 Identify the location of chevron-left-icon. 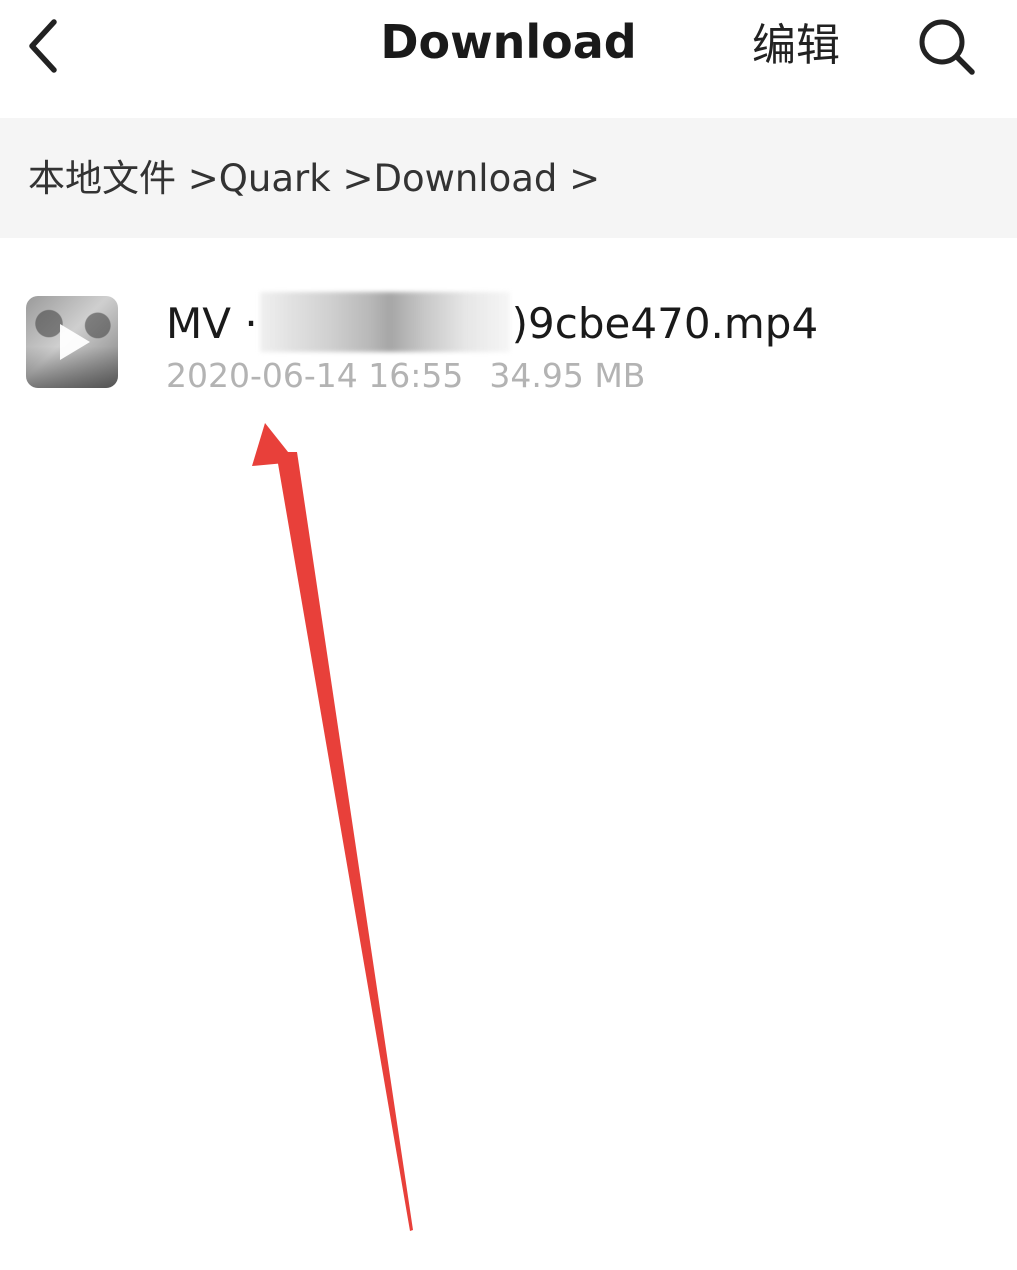
(43, 46).